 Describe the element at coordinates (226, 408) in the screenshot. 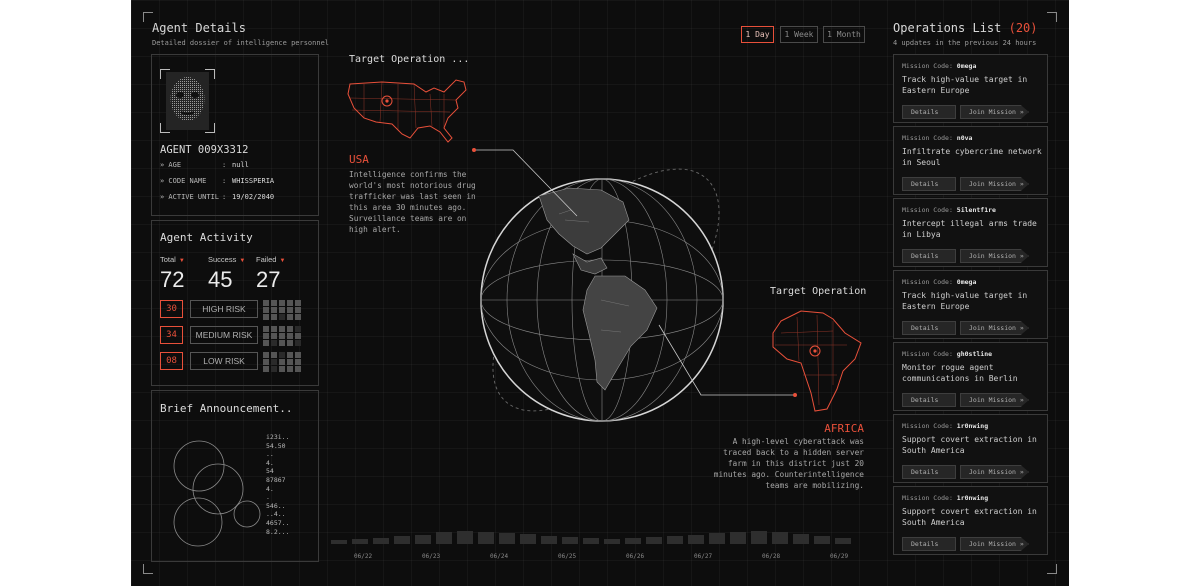

I see `announcement-title: Brief Announcement..` at that location.